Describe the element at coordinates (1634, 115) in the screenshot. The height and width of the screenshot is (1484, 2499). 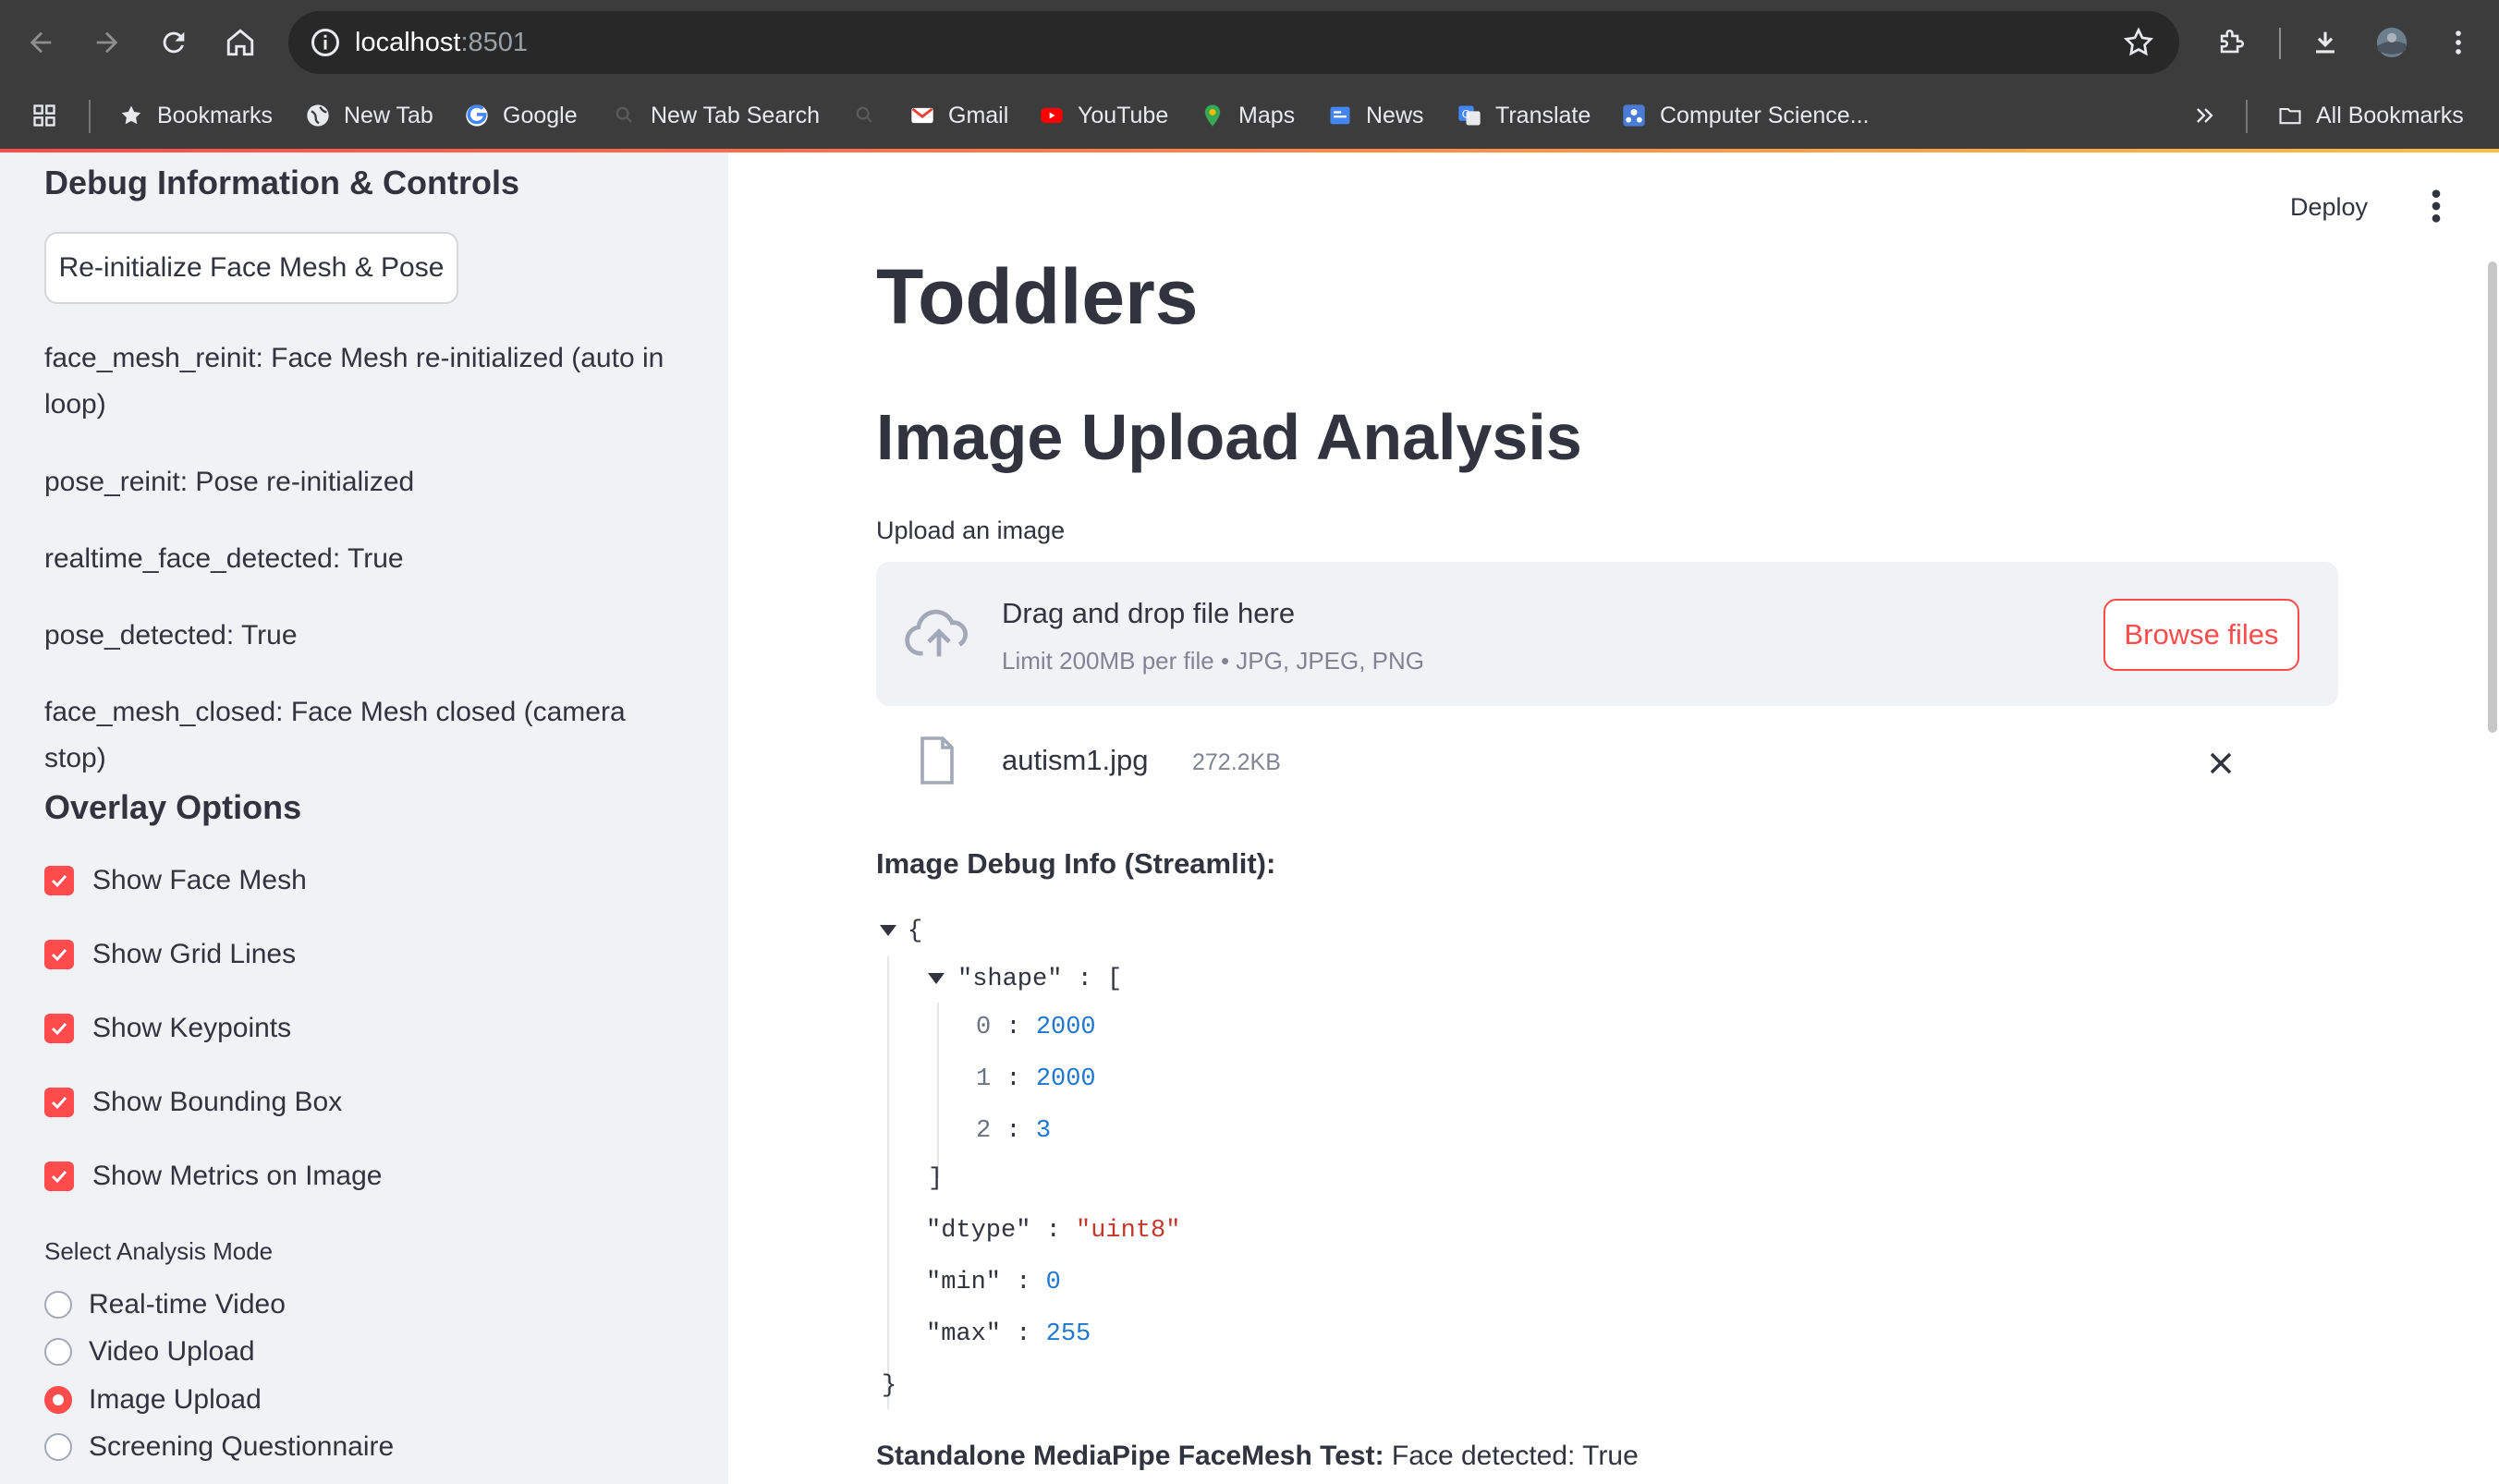
I see `computer-science-icon` at that location.